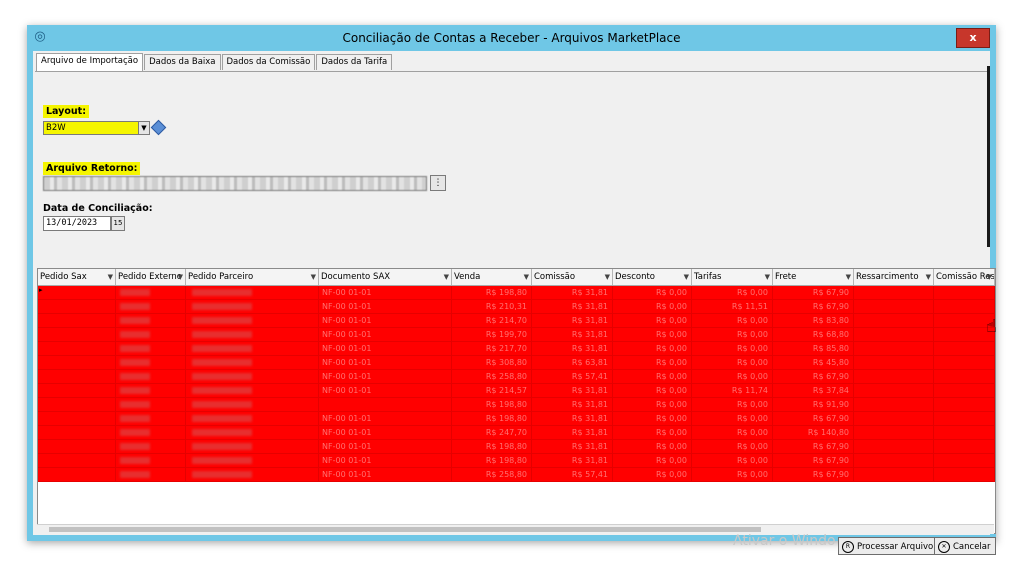 This screenshot has width=1024, height=564. I want to click on column-header: Comissão Ress ▼, so click(964, 277).